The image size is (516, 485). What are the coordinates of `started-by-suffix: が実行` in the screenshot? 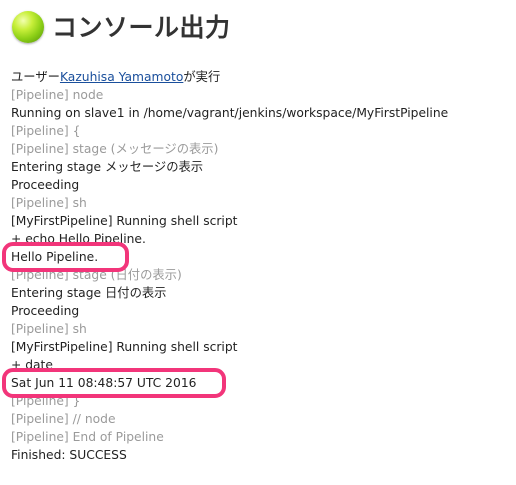 It's located at (202, 77).